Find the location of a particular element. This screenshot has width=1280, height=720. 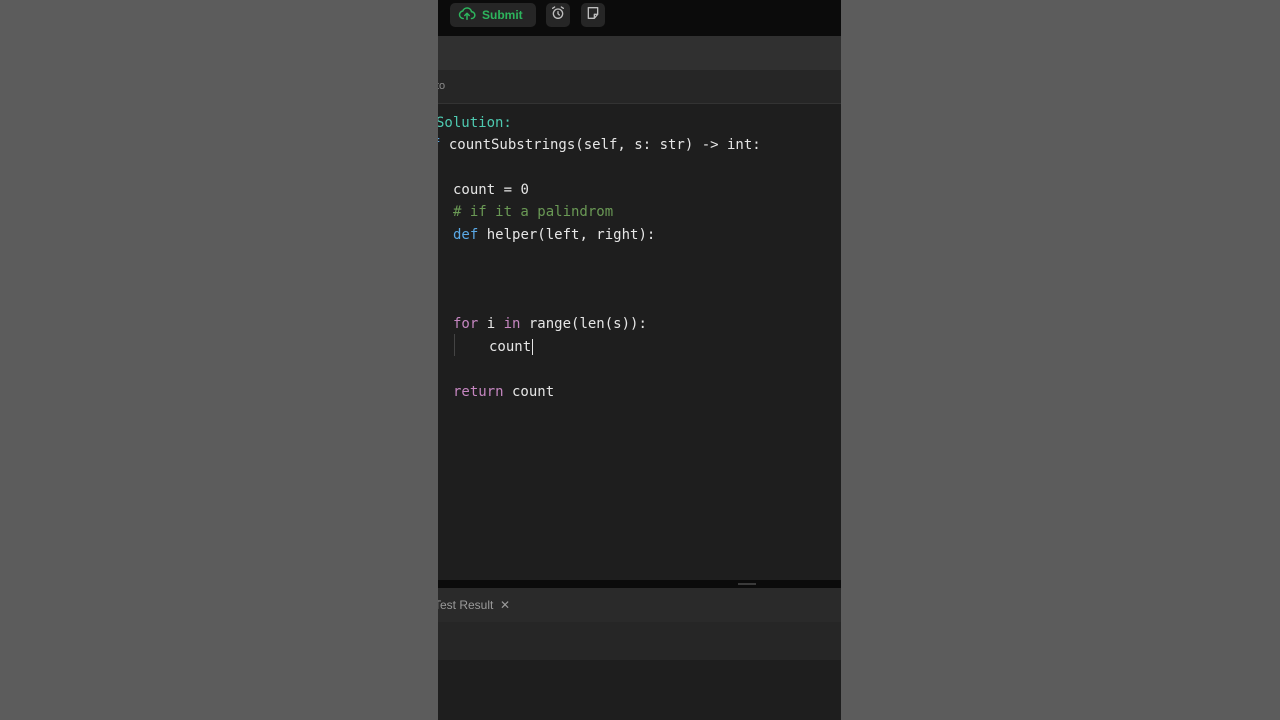

alarm-button is located at coordinates (558, 15).